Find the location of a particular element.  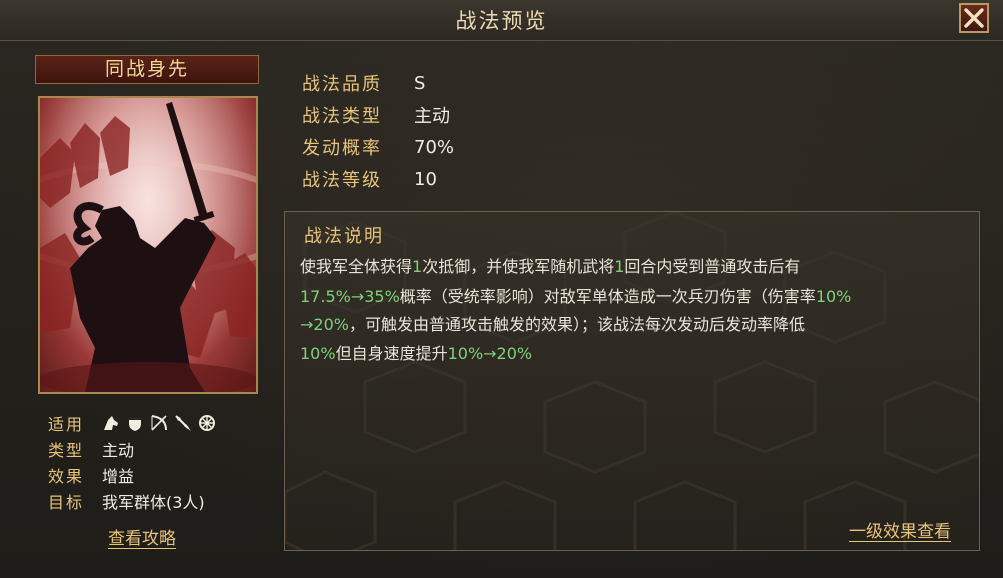

close-button is located at coordinates (974, 18).